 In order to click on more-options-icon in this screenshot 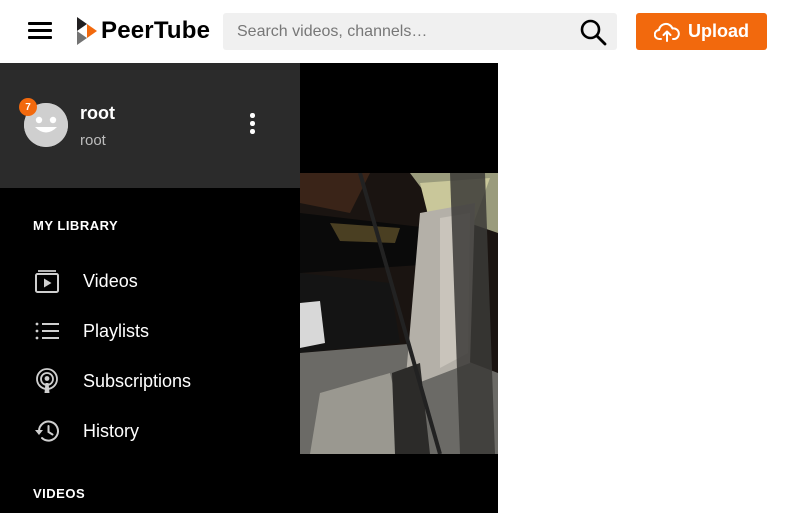, I will do `click(252, 125)`.